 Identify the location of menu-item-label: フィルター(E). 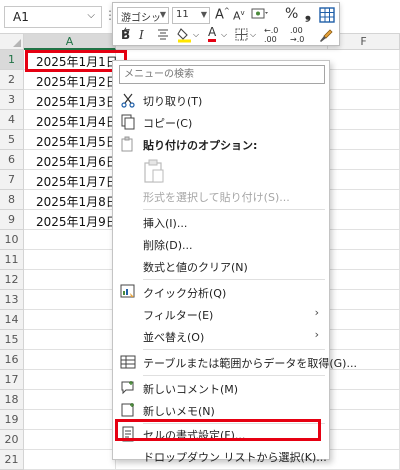
(178, 315).